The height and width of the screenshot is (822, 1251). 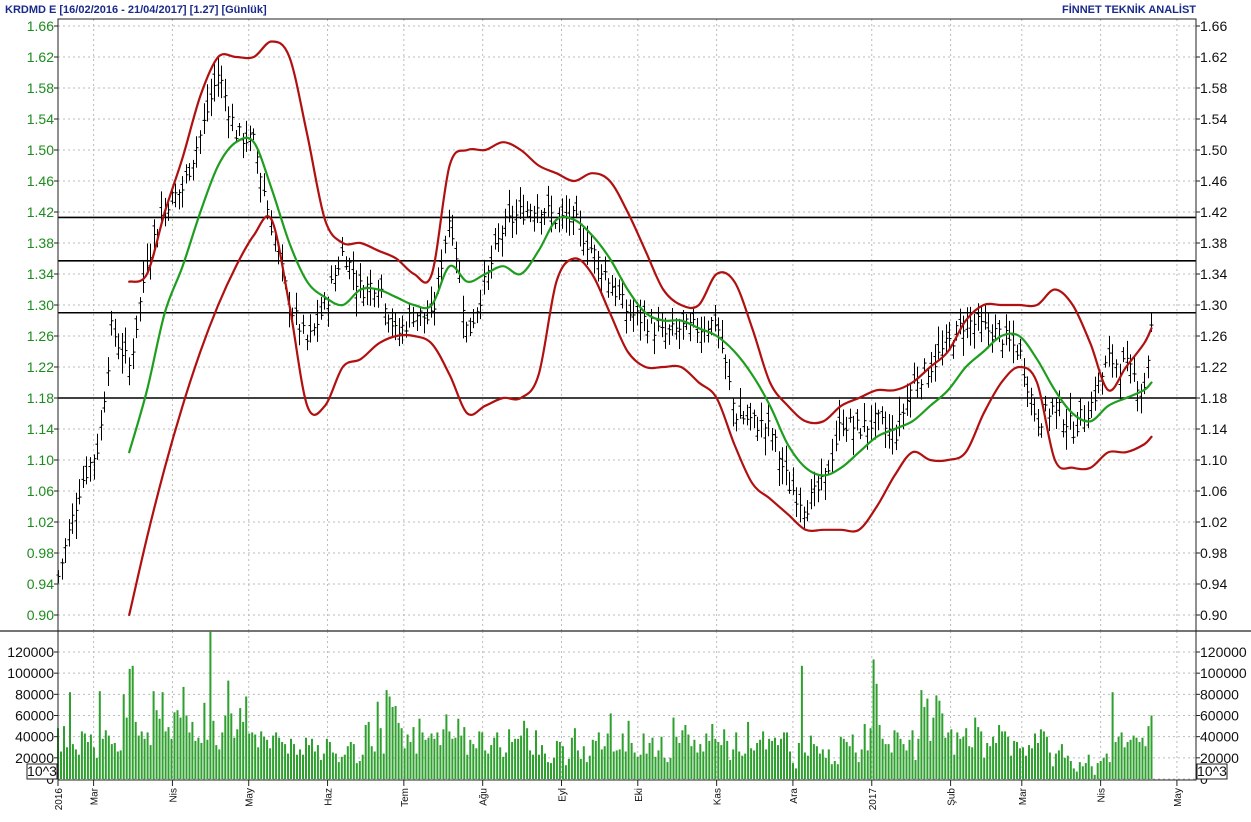 I want to click on price-tick-label-right: 1.42, so click(x=1213, y=212).